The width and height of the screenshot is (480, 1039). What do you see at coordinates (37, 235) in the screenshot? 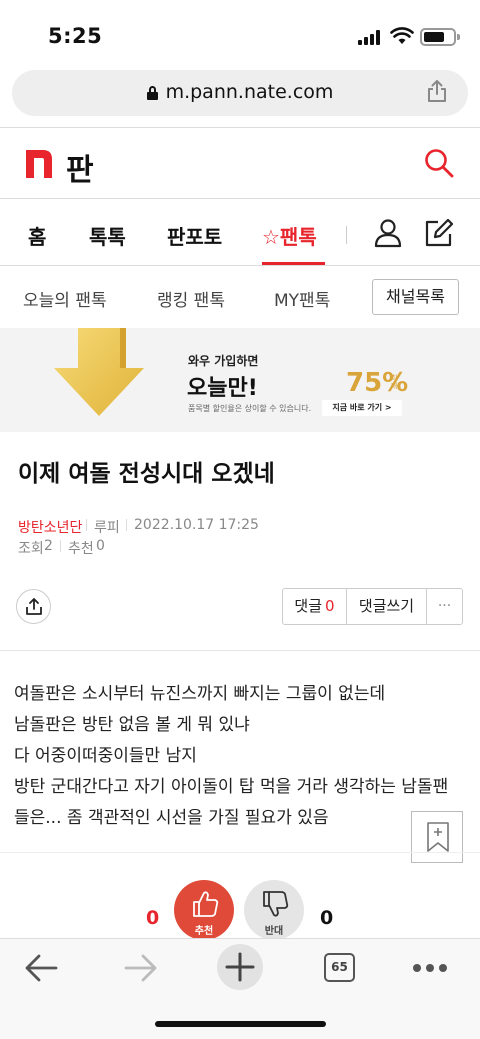
I see `nav-home: 홈` at bounding box center [37, 235].